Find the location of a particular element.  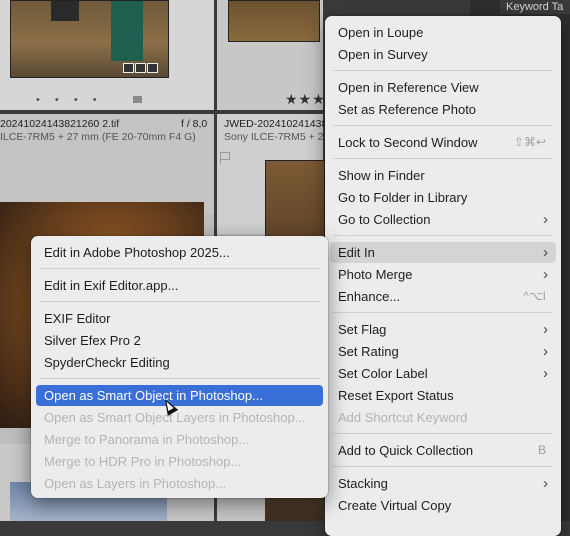

menu-item-label: Edit In is located at coordinates (356, 252).